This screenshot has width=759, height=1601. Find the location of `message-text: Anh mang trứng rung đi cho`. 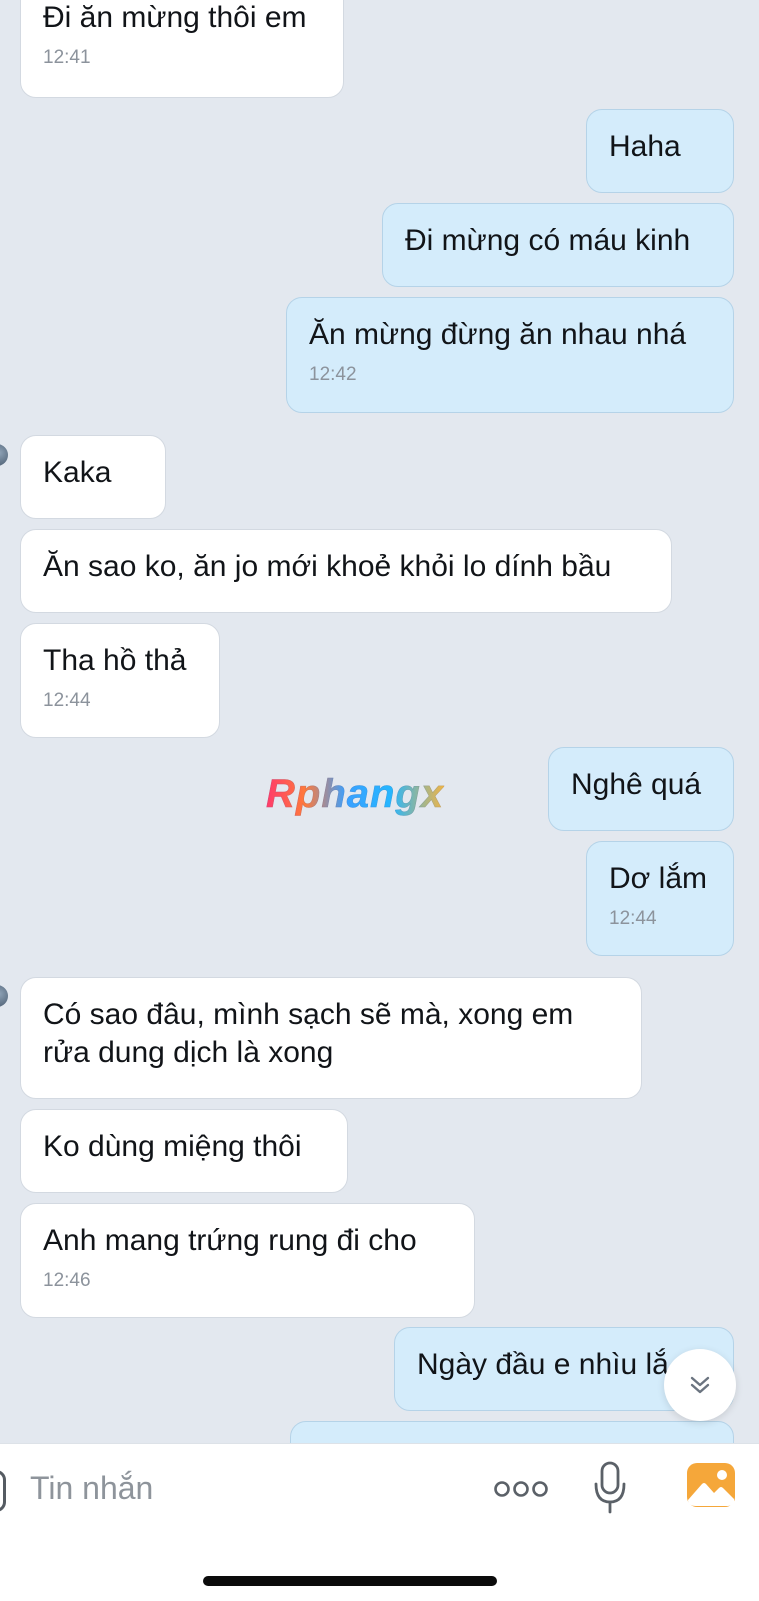

message-text: Anh mang trứng rung đi cho is located at coordinates (230, 1240).